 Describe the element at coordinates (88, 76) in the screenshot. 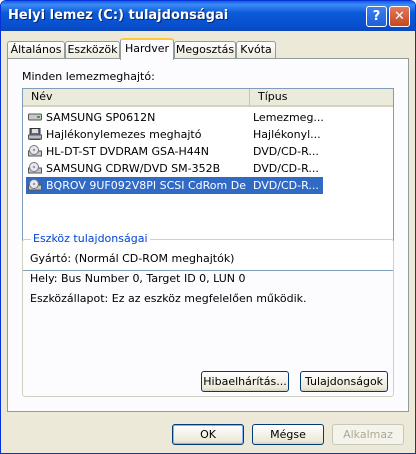

I see `drives-label: Minden lemezmeghajtó:` at that location.